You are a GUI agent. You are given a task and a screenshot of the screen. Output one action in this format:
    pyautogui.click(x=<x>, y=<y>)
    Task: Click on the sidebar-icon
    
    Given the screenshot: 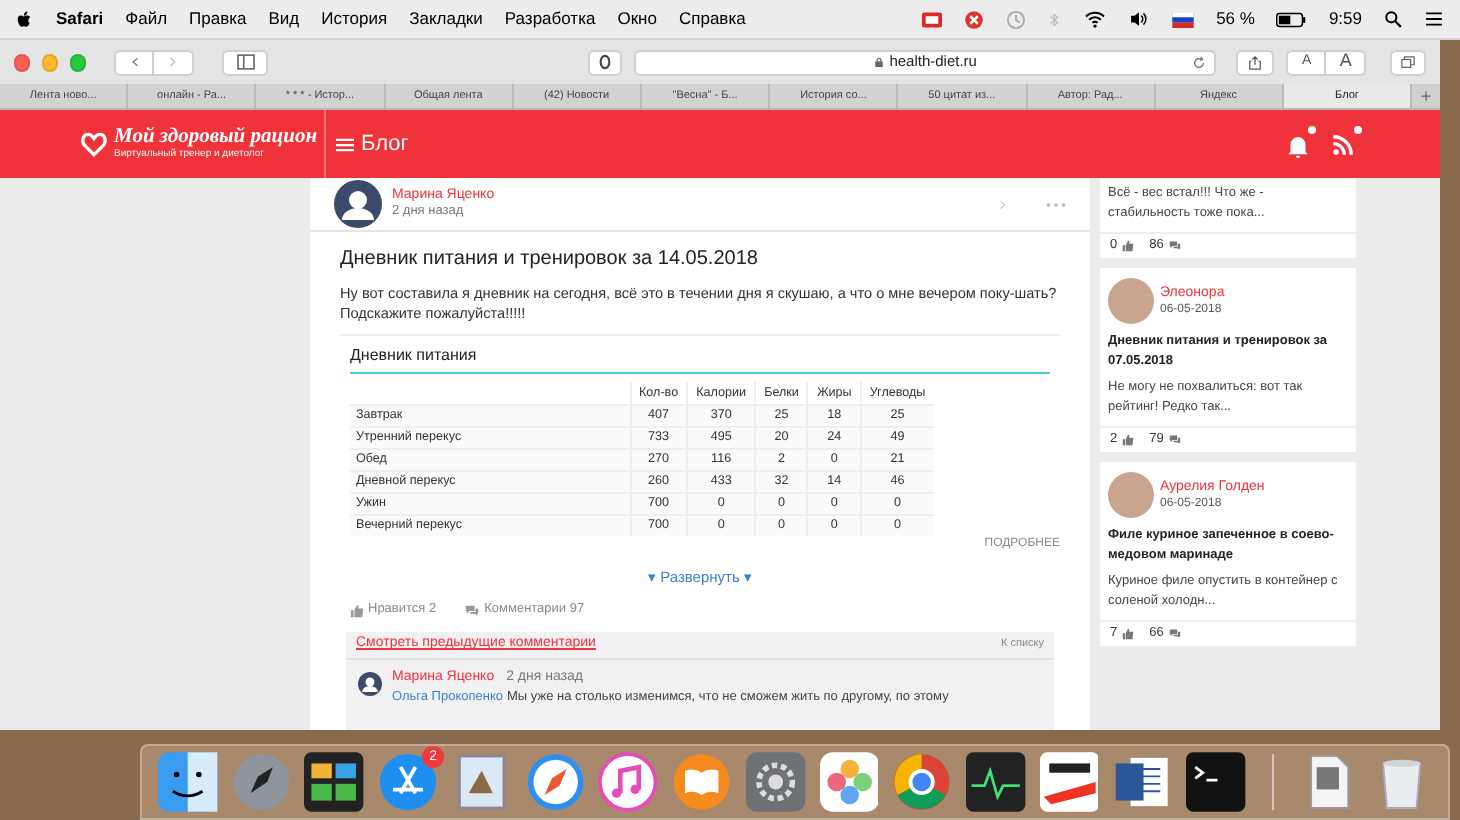 What is the action you would take?
    pyautogui.click(x=245, y=62)
    